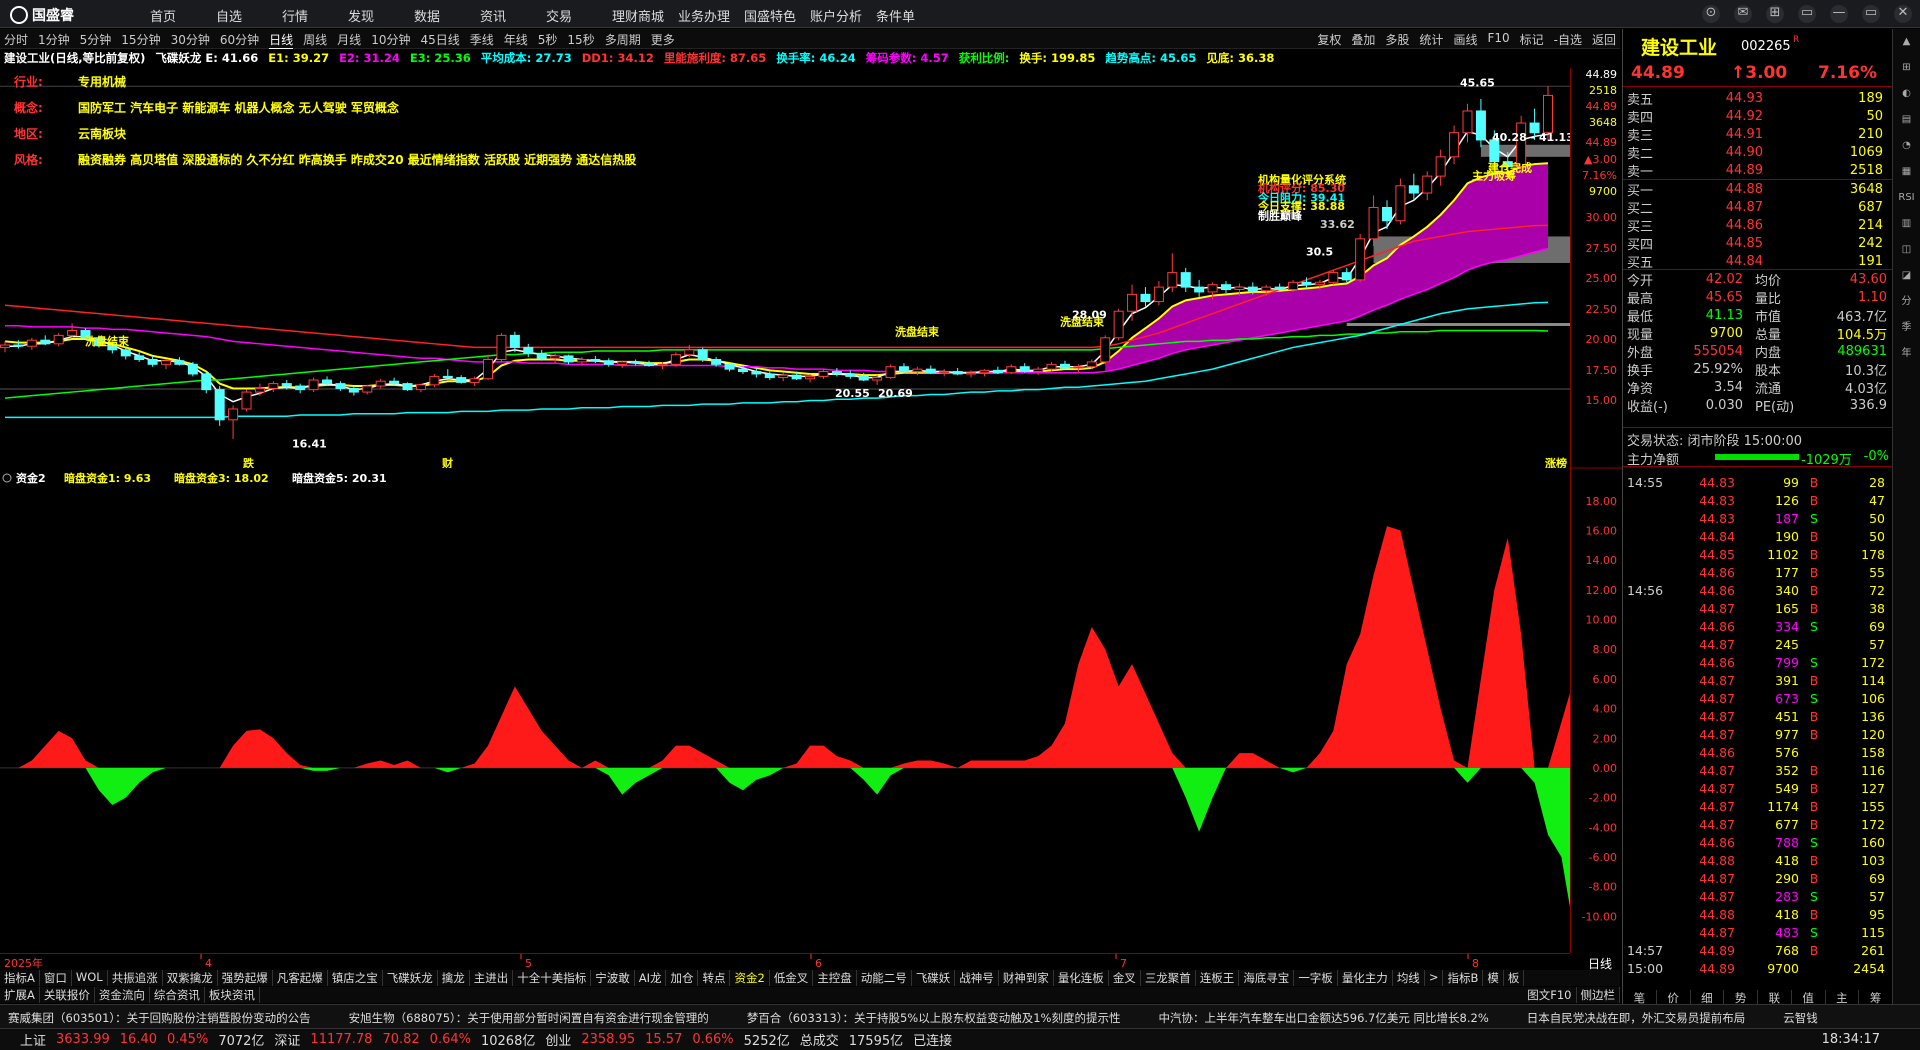  Describe the element at coordinates (1876, 997) in the screenshot. I see `quote-tab: 筹` at that location.